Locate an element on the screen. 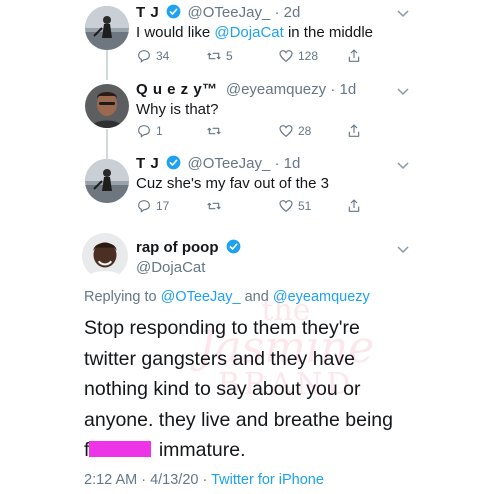 Image resolution: width=491 pixels, height=494 pixels. user-handle-row: @DojaCat is located at coordinates (170, 267).